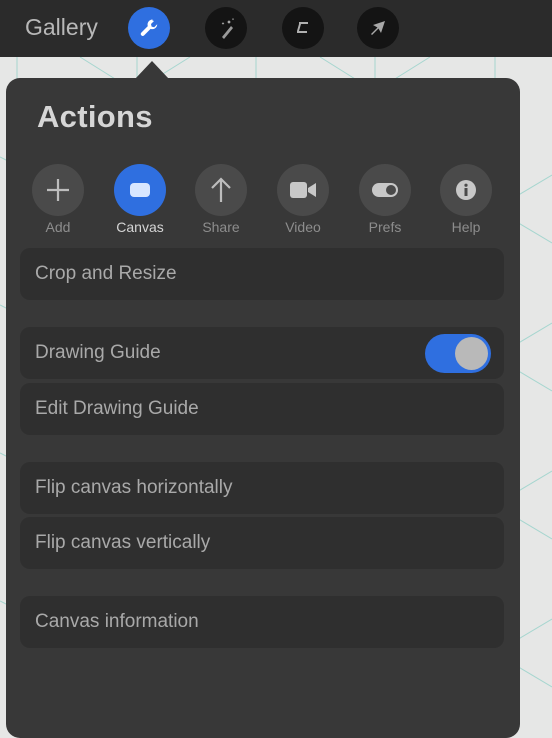 Image resolution: width=552 pixels, height=738 pixels. I want to click on tab-share: Share, so click(221, 199).